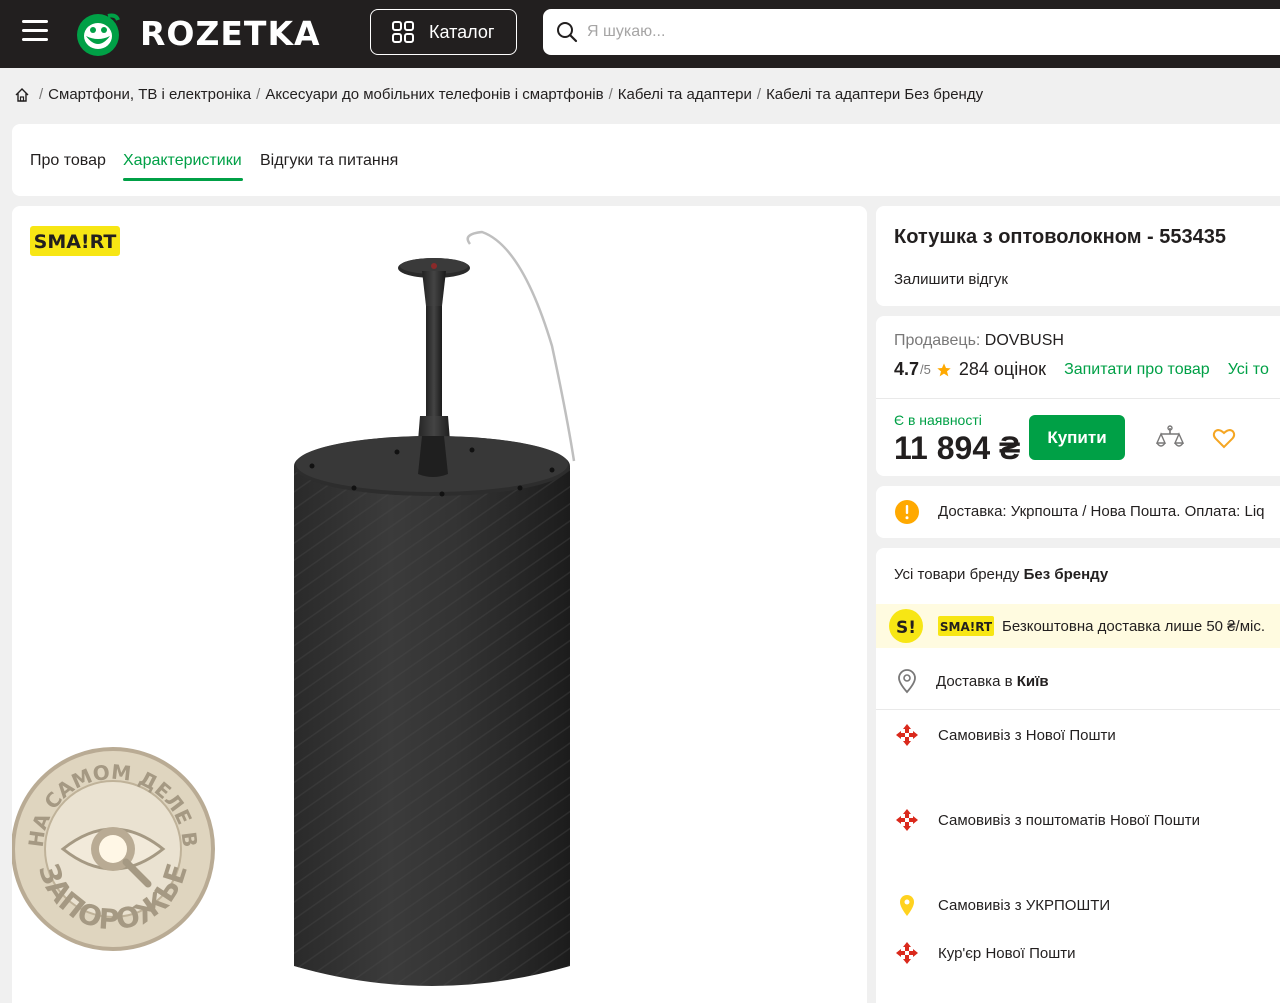 Image resolution: width=1280 pixels, height=1003 pixels. Describe the element at coordinates (957, 574) in the screenshot. I see `brand-prefix: Усі товари бренду` at that location.